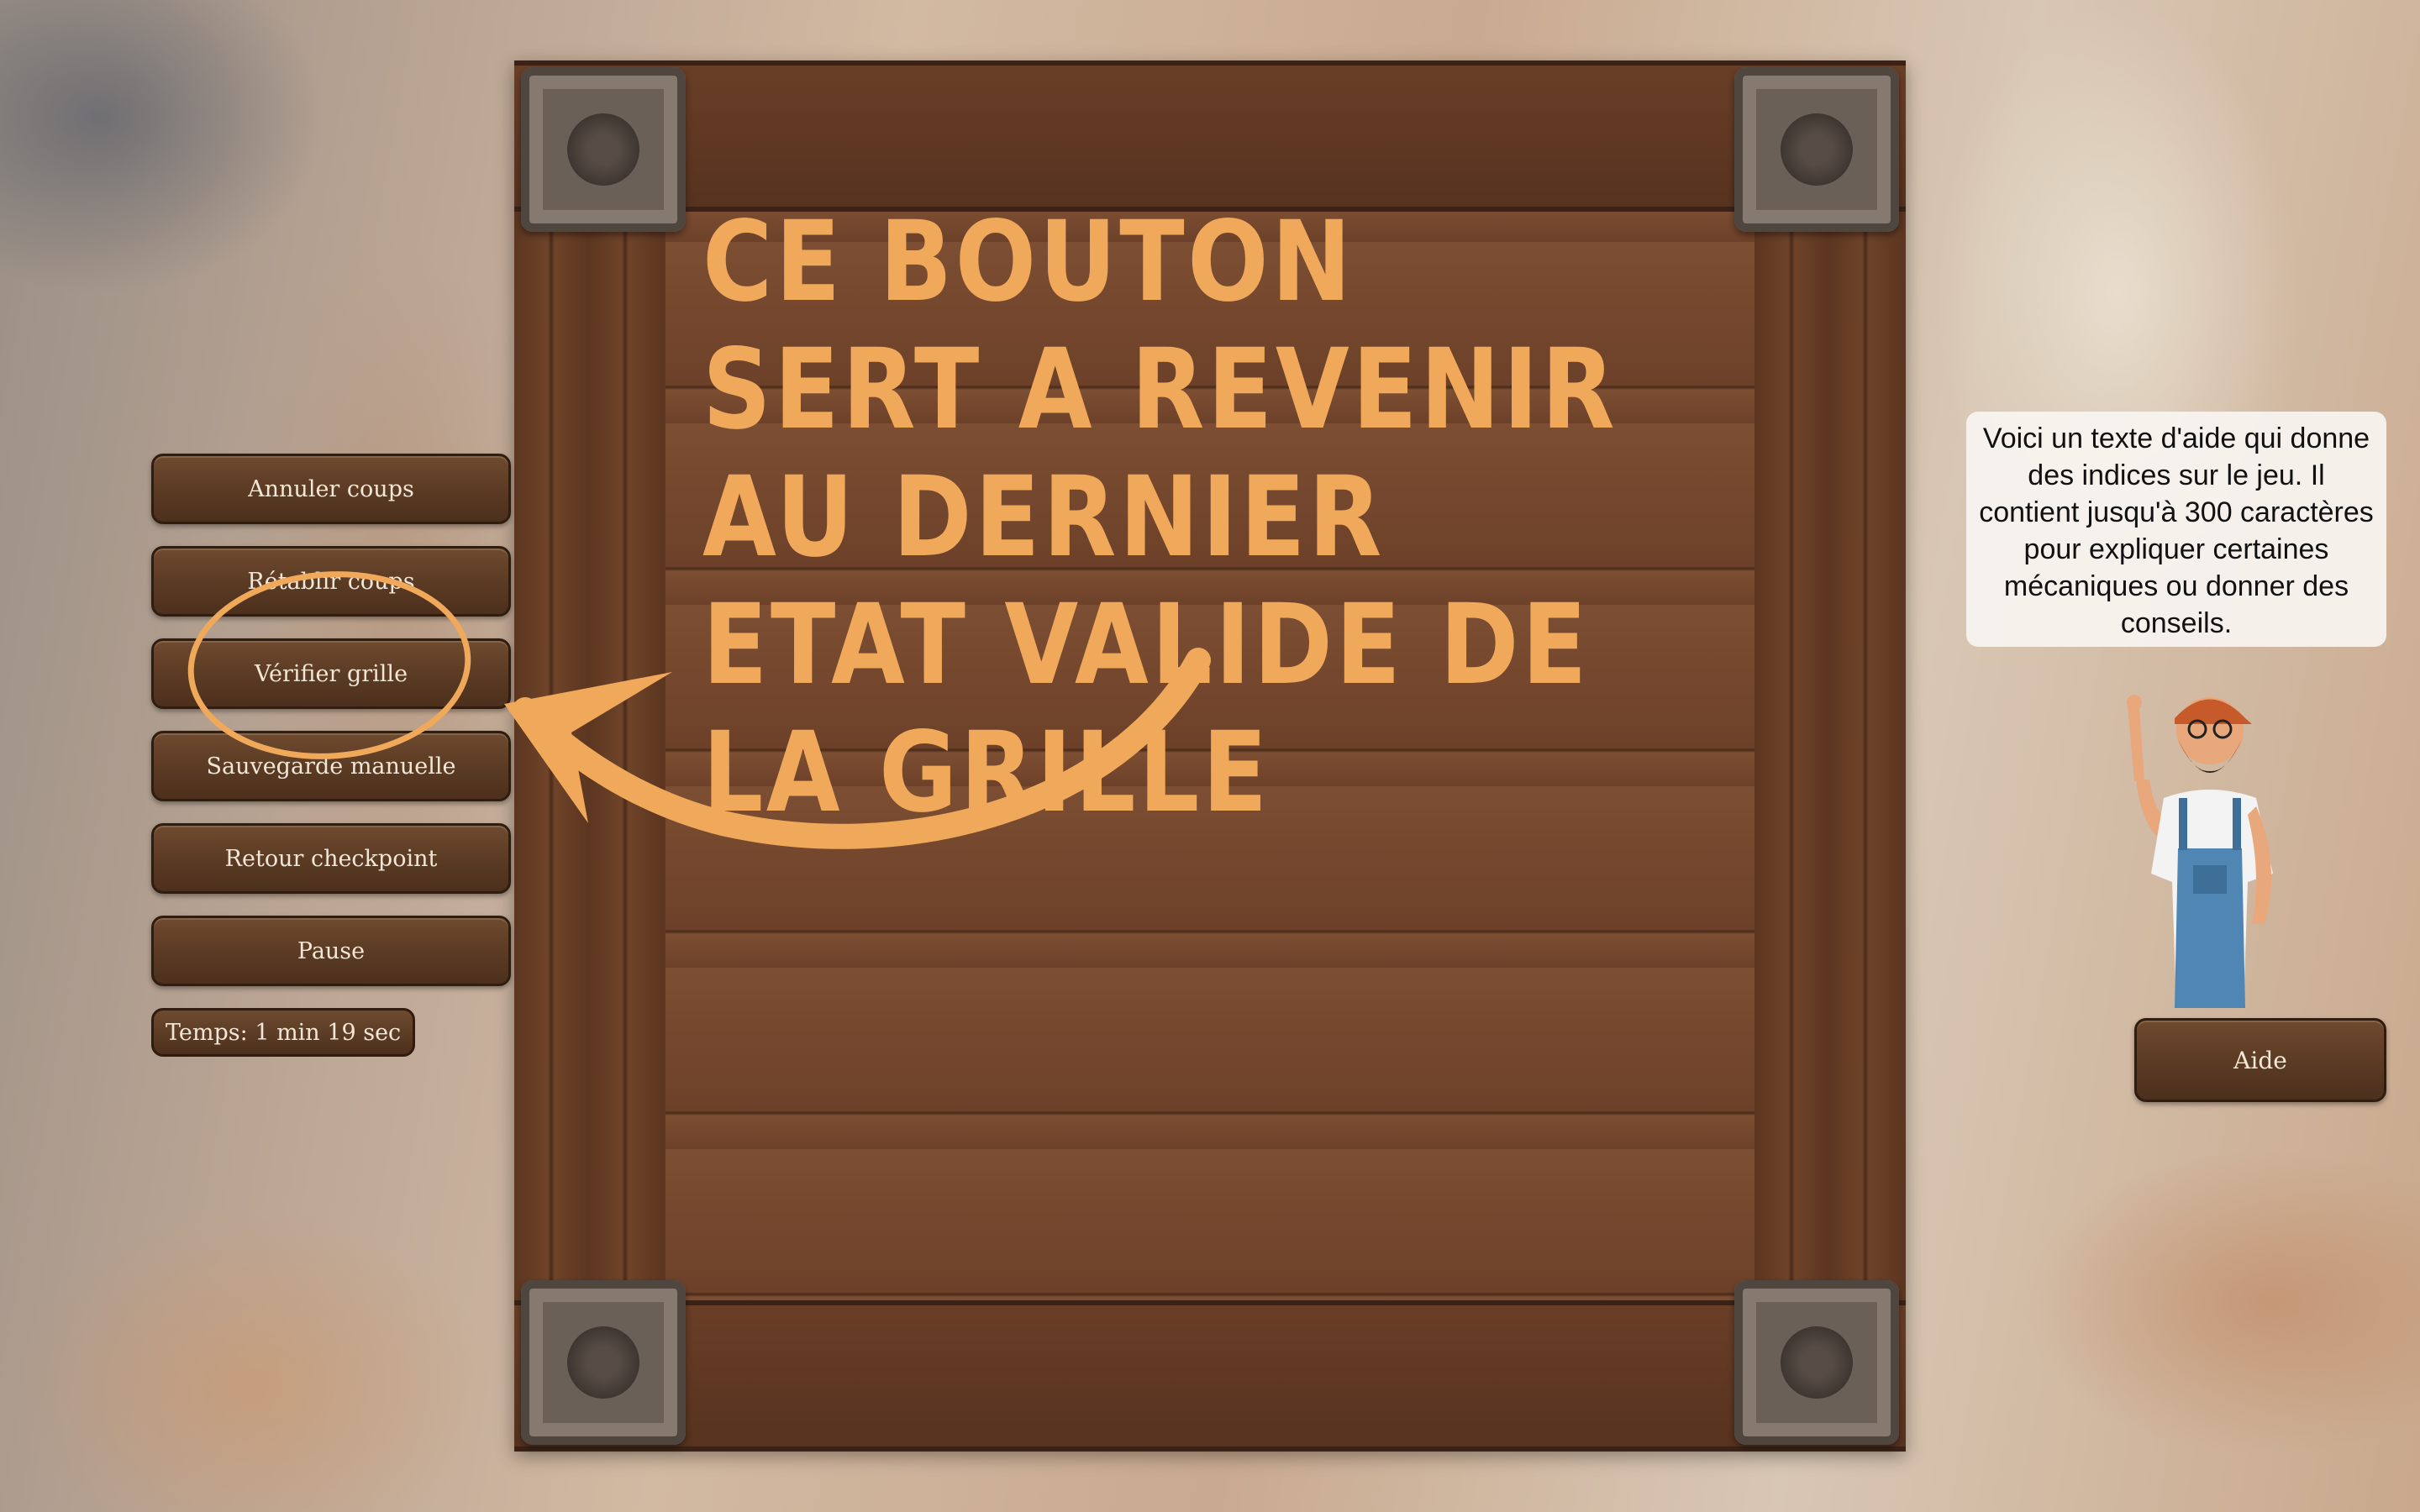 This screenshot has width=2420, height=1512. Describe the element at coordinates (331, 858) in the screenshot. I see `return-checkpoint-button: Retour checkpoint` at that location.